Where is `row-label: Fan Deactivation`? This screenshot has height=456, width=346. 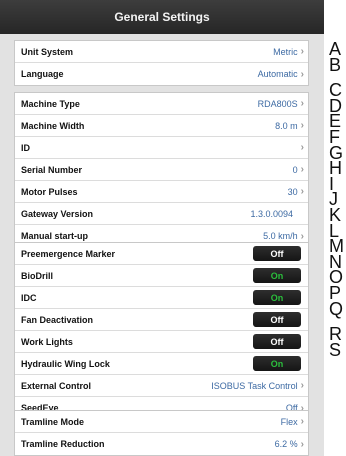 row-label: Fan Deactivation is located at coordinates (57, 319).